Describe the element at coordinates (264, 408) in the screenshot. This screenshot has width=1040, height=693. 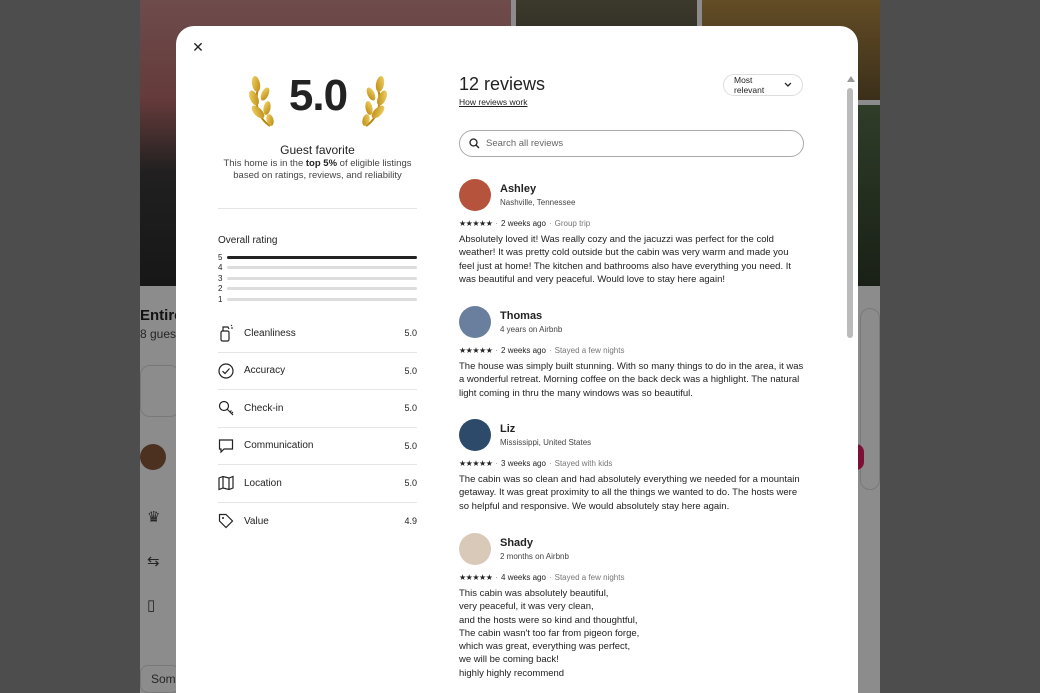
I see `category-label: Check-in` at that location.